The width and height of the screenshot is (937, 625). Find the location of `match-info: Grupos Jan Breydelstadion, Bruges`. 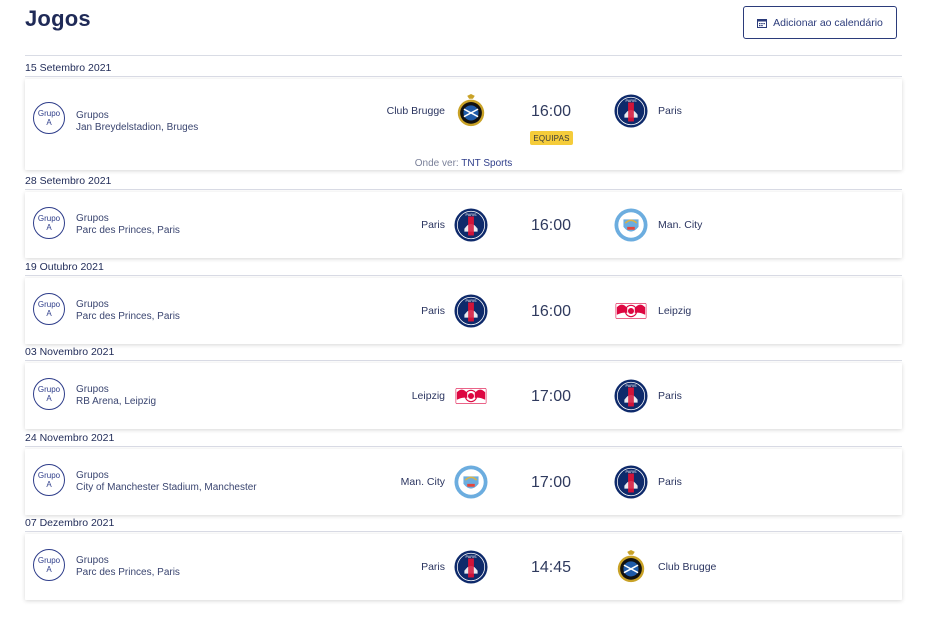

match-info: Grupos Jan Breydelstadion, Bruges is located at coordinates (137, 122).